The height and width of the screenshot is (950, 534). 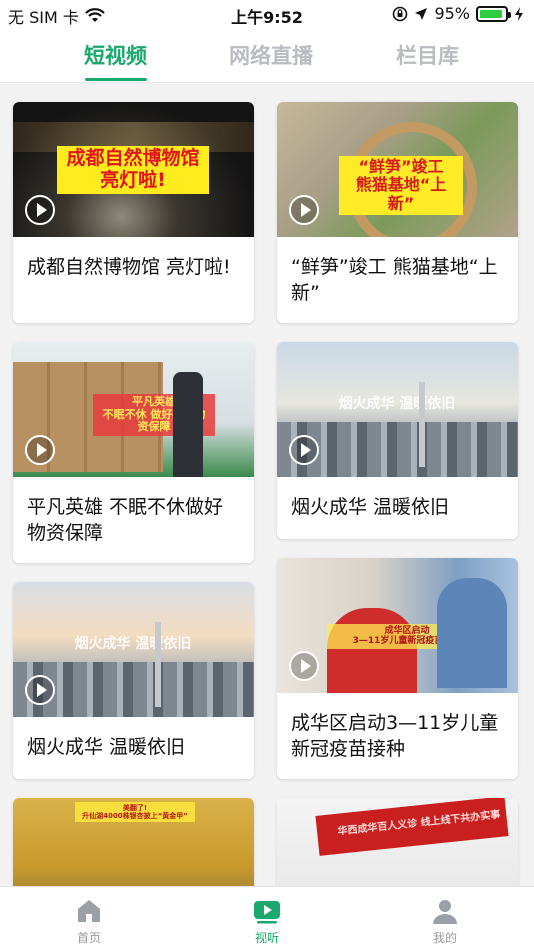 What do you see at coordinates (154, 415) in the screenshot?
I see `thumbnail-caption: 平凡英雄 不眠不休 做好抗疫物资保障` at bounding box center [154, 415].